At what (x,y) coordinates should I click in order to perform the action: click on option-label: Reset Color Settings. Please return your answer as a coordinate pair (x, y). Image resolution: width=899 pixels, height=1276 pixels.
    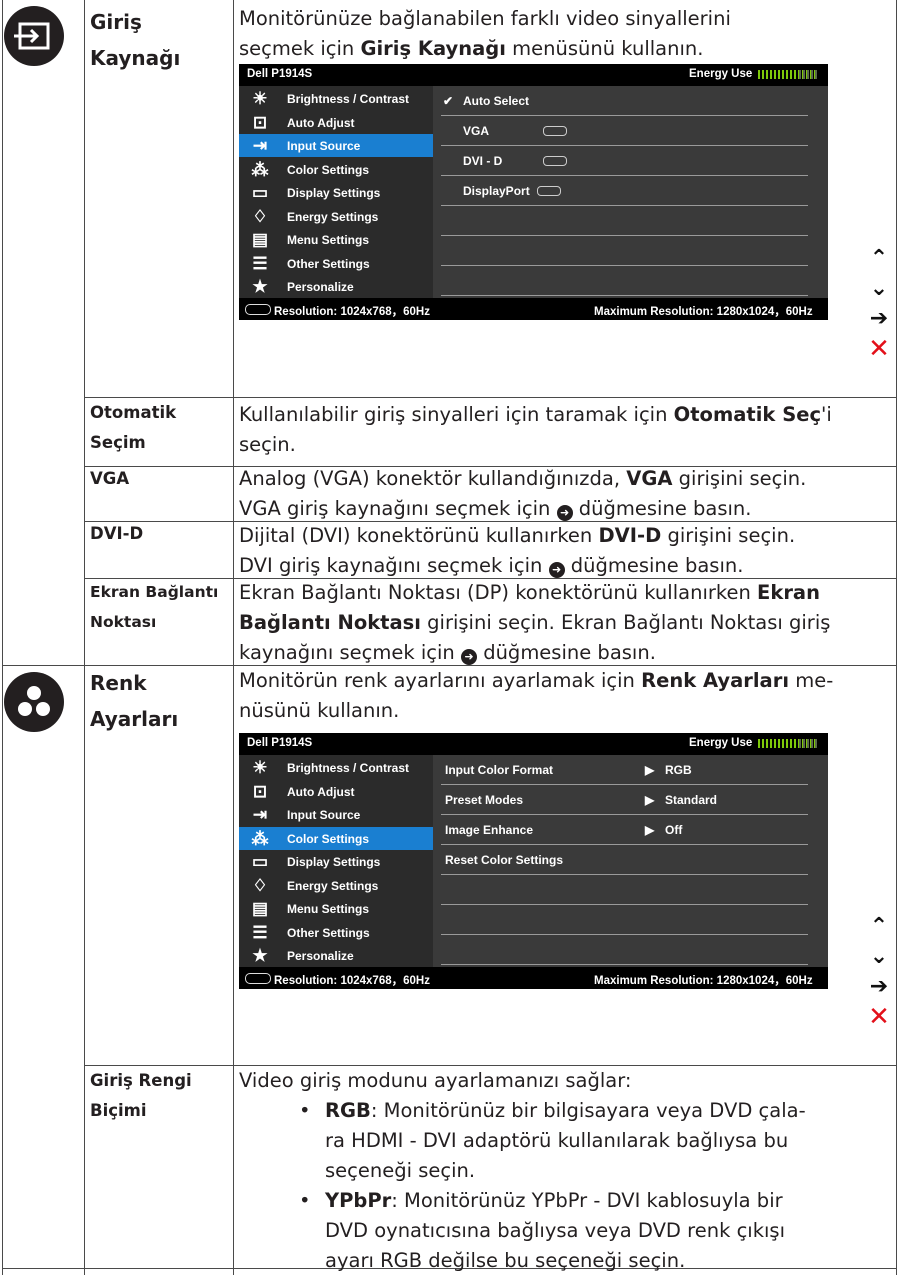
    Looking at the image, I should click on (504, 860).